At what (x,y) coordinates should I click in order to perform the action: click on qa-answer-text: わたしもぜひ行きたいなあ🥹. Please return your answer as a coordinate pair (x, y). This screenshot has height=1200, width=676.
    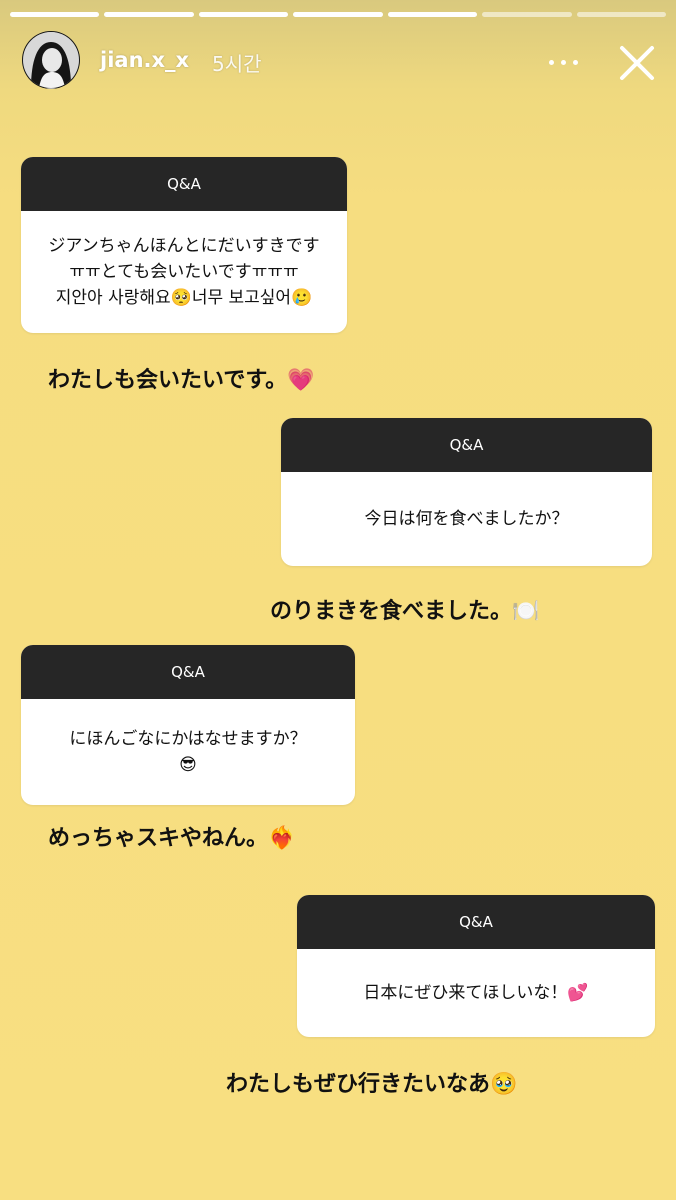
    Looking at the image, I should click on (372, 1084).